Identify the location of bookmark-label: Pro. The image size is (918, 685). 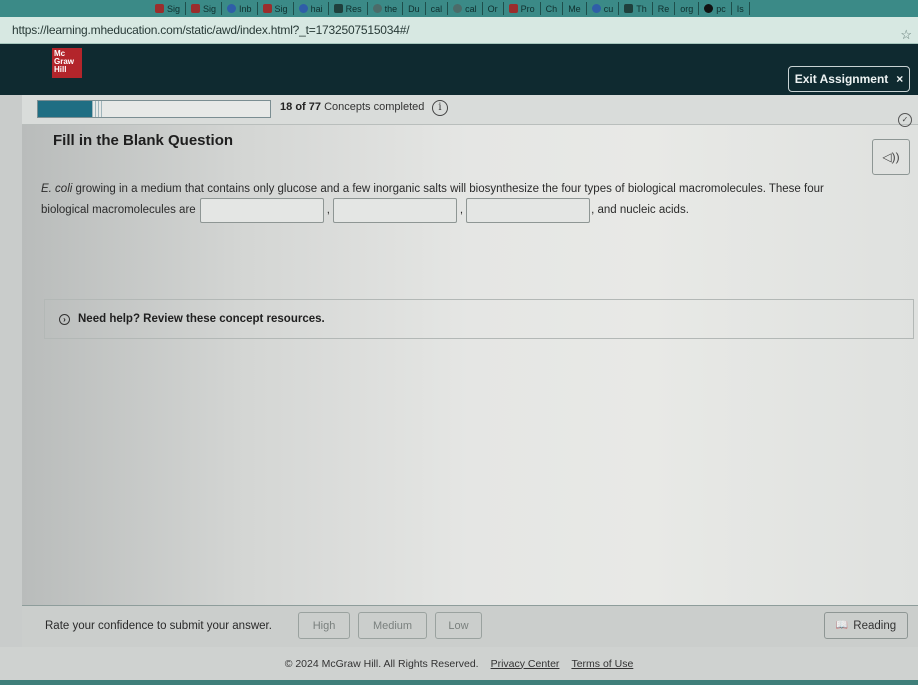
(527, 8).